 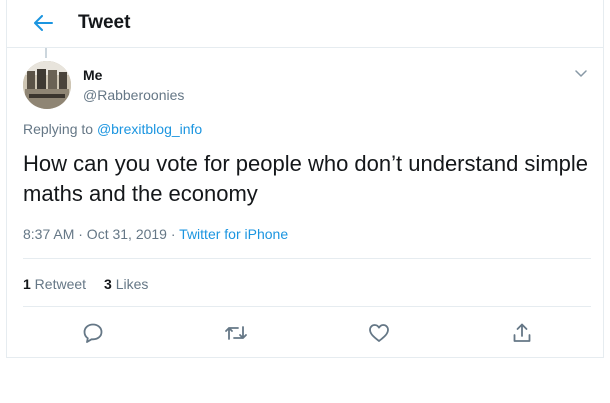 What do you see at coordinates (149, 129) in the screenshot?
I see `reply-mention-link: @brexitblog_info` at bounding box center [149, 129].